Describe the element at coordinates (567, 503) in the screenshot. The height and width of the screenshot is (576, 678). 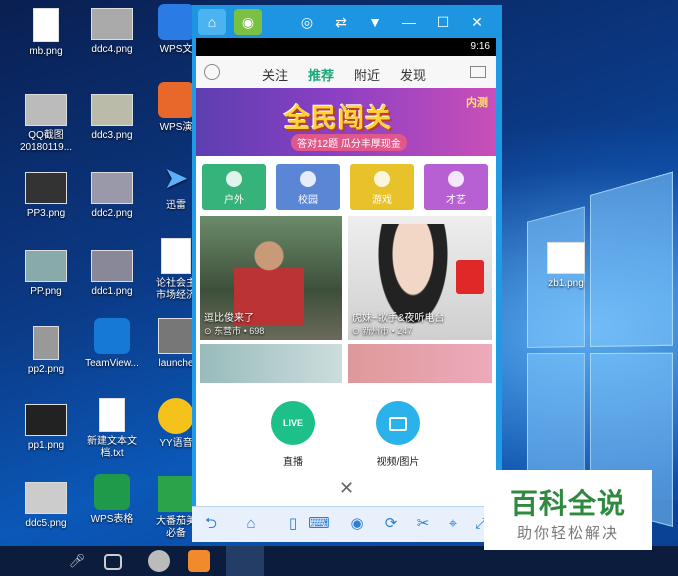
I see `watermark-title: 百科全说` at that location.